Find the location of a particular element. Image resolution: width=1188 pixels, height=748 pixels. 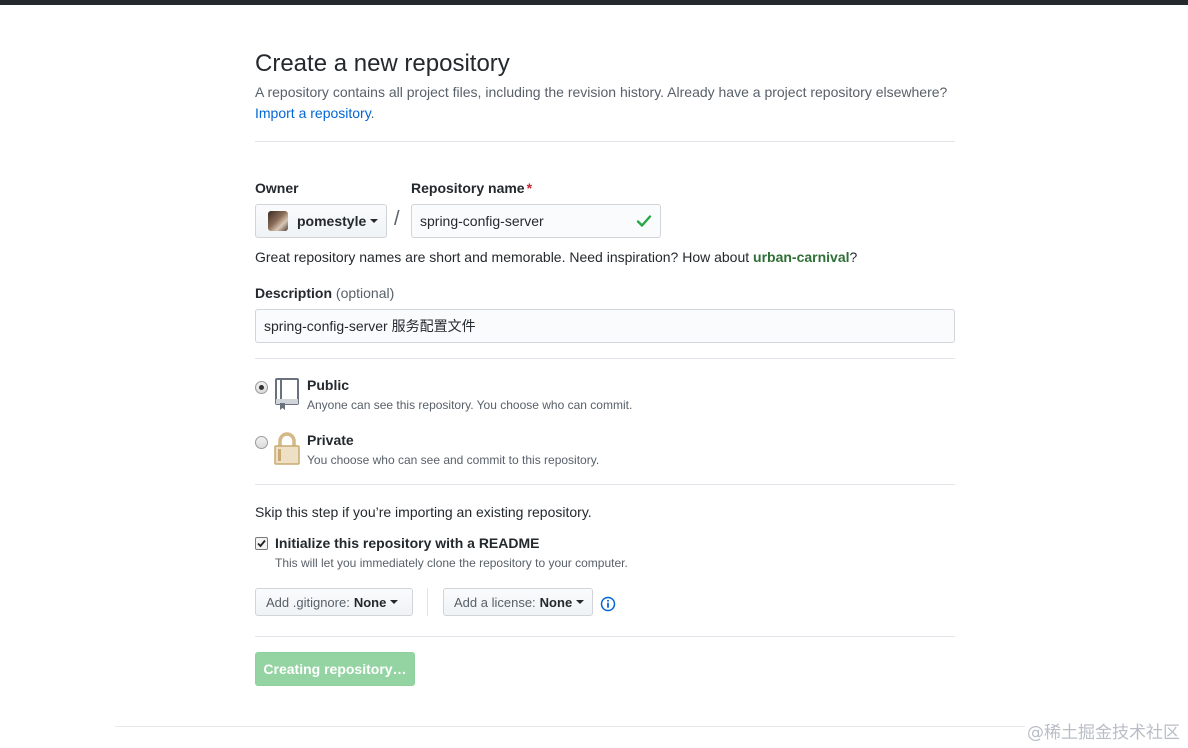

hint-end: ? is located at coordinates (853, 257).